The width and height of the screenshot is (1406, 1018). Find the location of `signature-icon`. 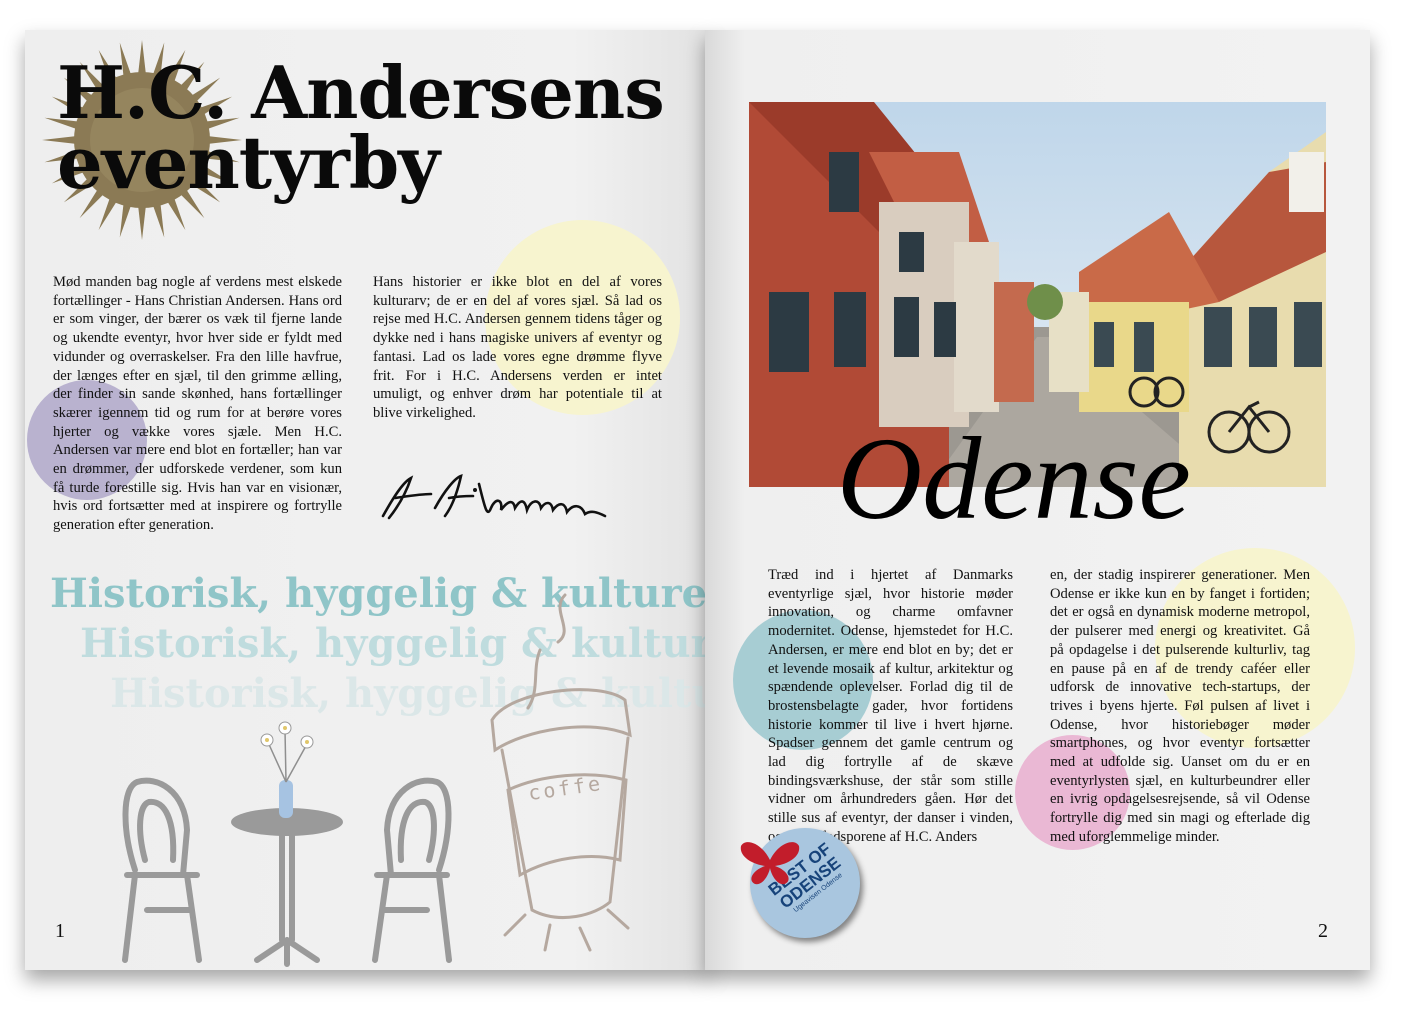

signature-icon is located at coordinates (494, 497).